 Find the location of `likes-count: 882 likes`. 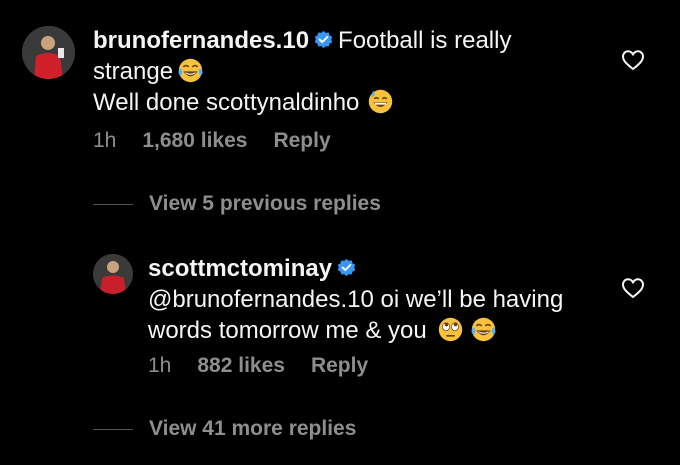

likes-count: 882 likes is located at coordinates (241, 365).